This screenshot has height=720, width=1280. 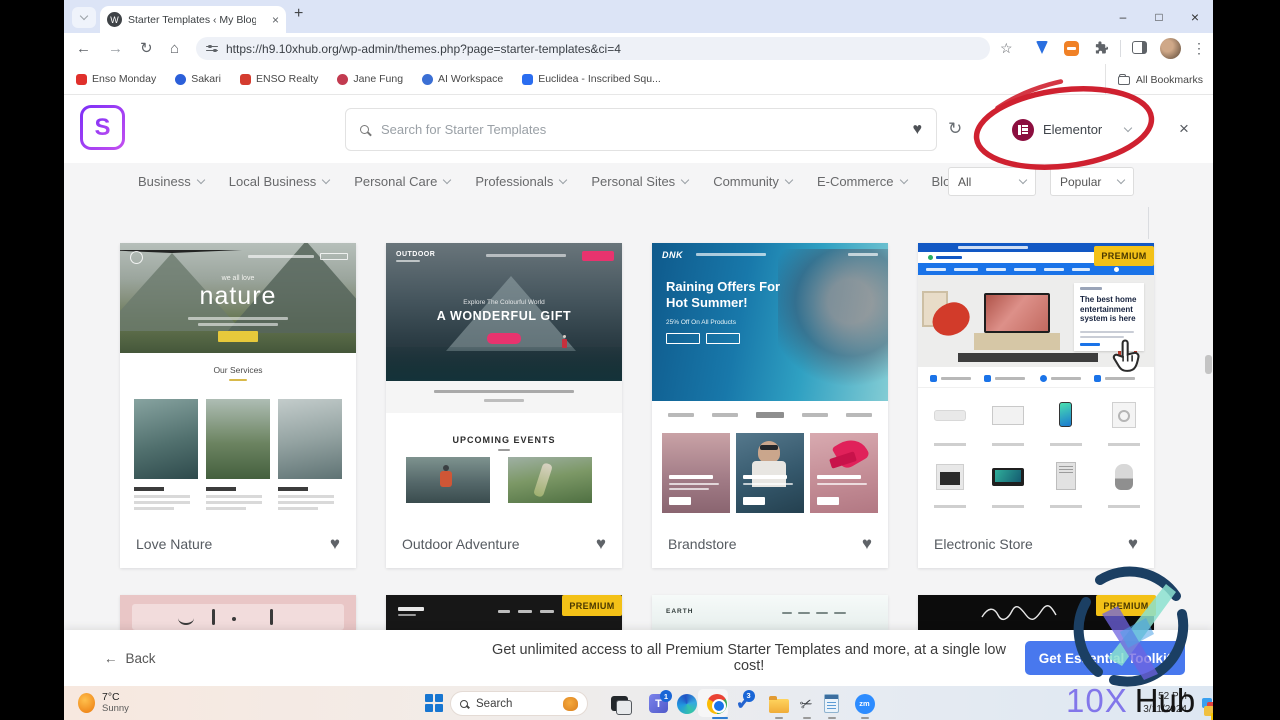 I want to click on window-close-button: ×, so click(x=1195, y=16).